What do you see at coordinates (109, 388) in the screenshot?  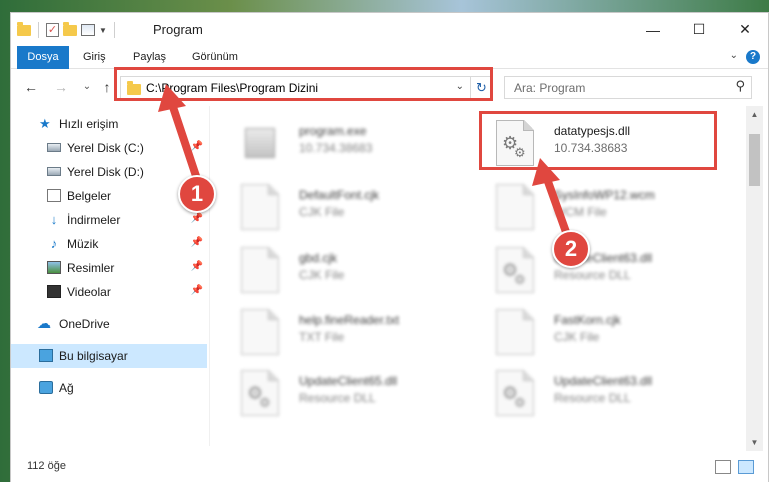 I see `sidebar-item-network: Ağ` at bounding box center [109, 388].